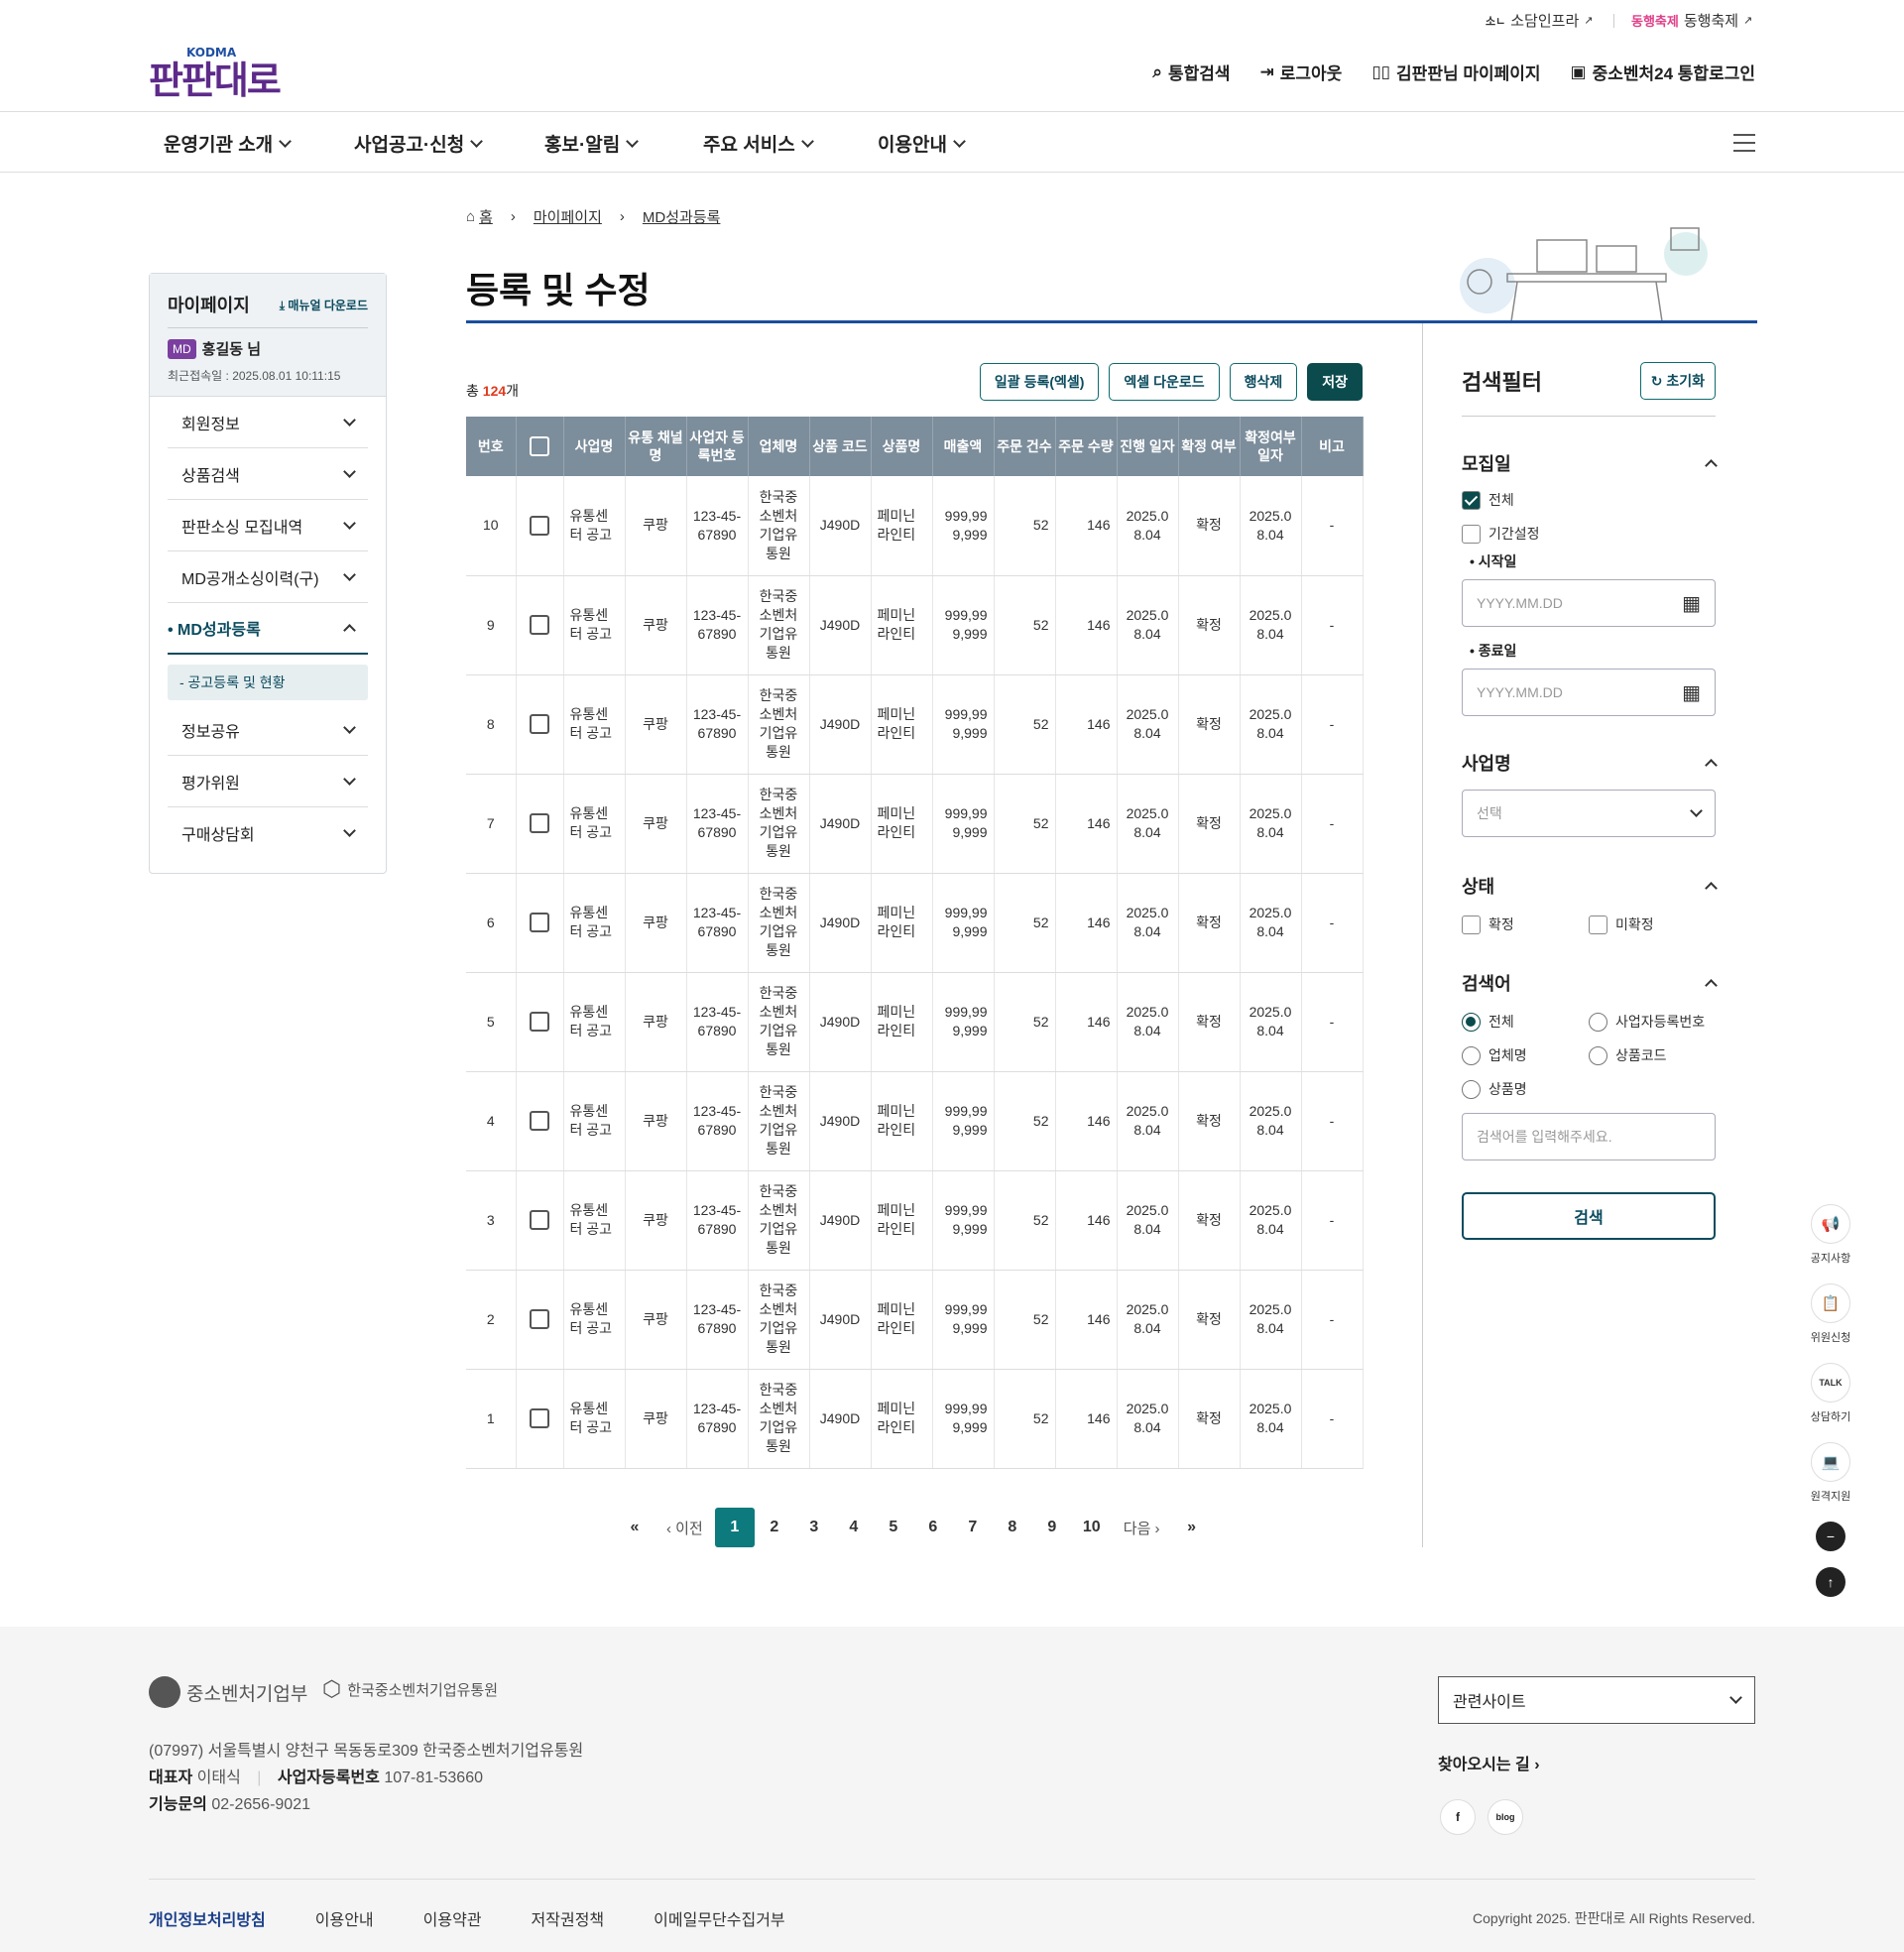 Image resolution: width=1904 pixels, height=1952 pixels. I want to click on quick-remote: 💻 원격지원, so click(1830, 1473).